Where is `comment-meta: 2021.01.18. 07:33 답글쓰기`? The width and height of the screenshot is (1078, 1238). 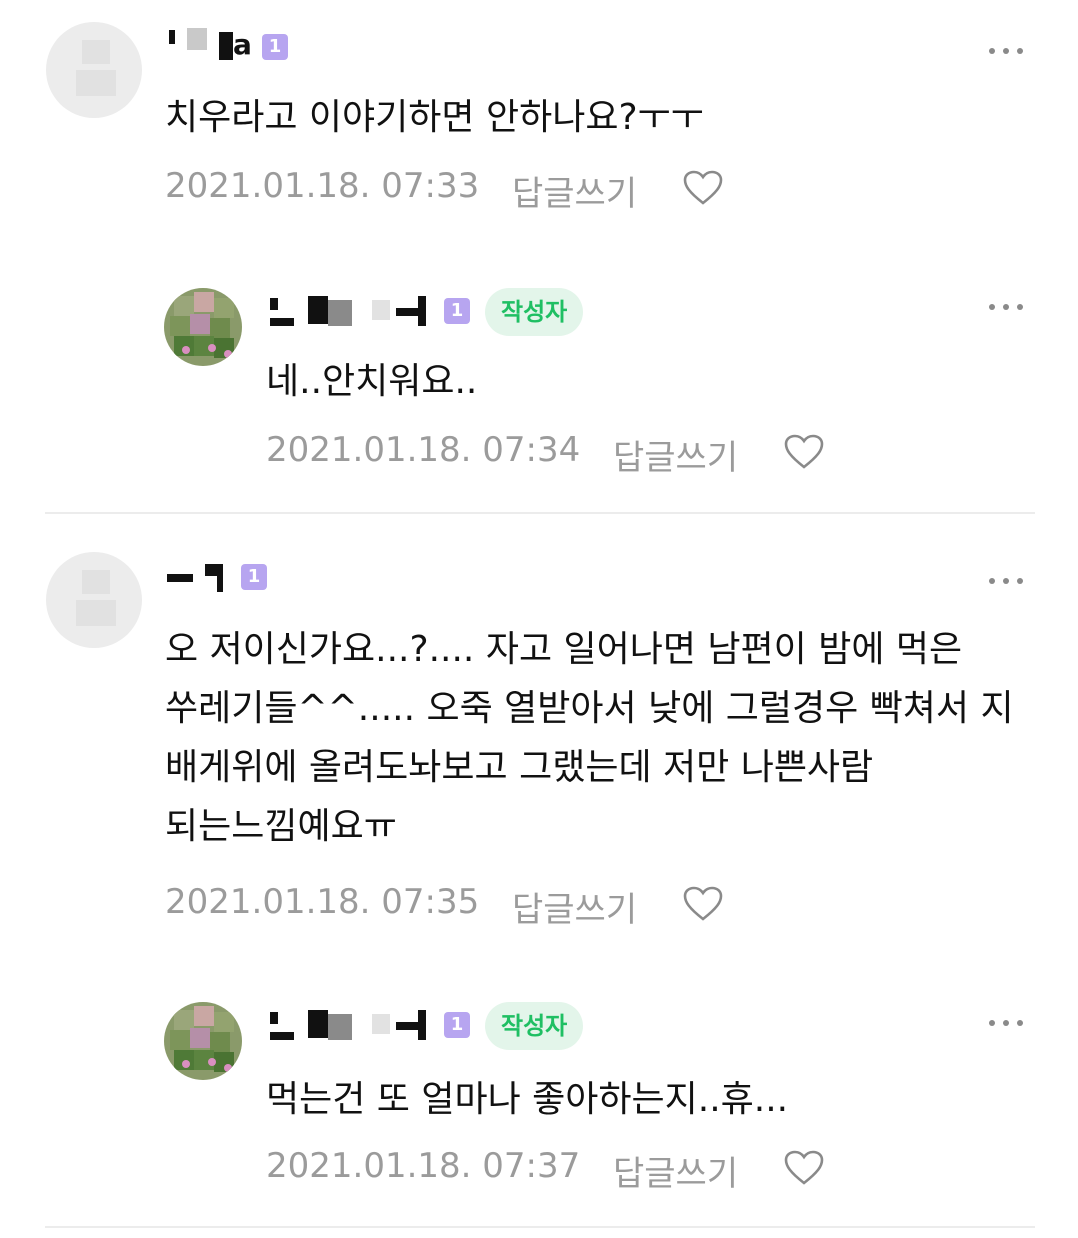 comment-meta: 2021.01.18. 07:33 답글쓰기 is located at coordinates (465, 190).